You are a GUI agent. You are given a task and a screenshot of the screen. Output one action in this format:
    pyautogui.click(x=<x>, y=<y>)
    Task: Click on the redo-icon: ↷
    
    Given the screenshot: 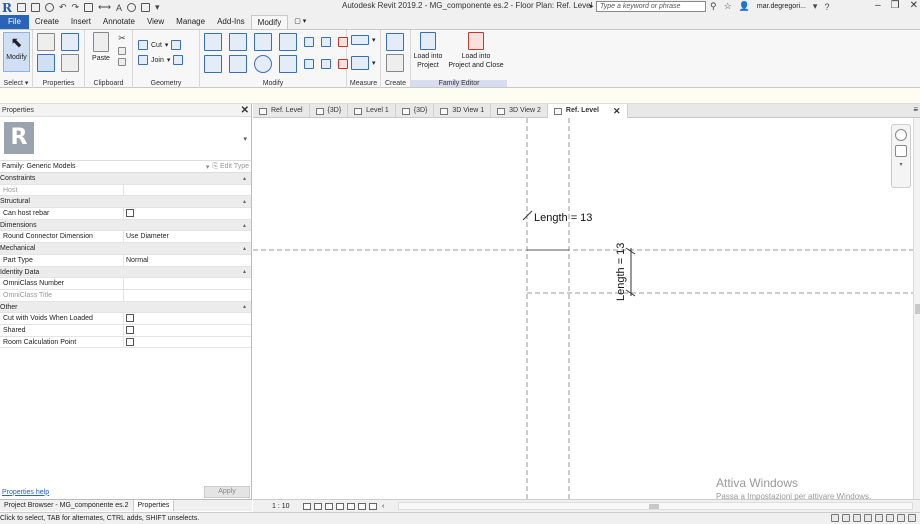 What is the action you would take?
    pyautogui.click(x=76, y=7)
    